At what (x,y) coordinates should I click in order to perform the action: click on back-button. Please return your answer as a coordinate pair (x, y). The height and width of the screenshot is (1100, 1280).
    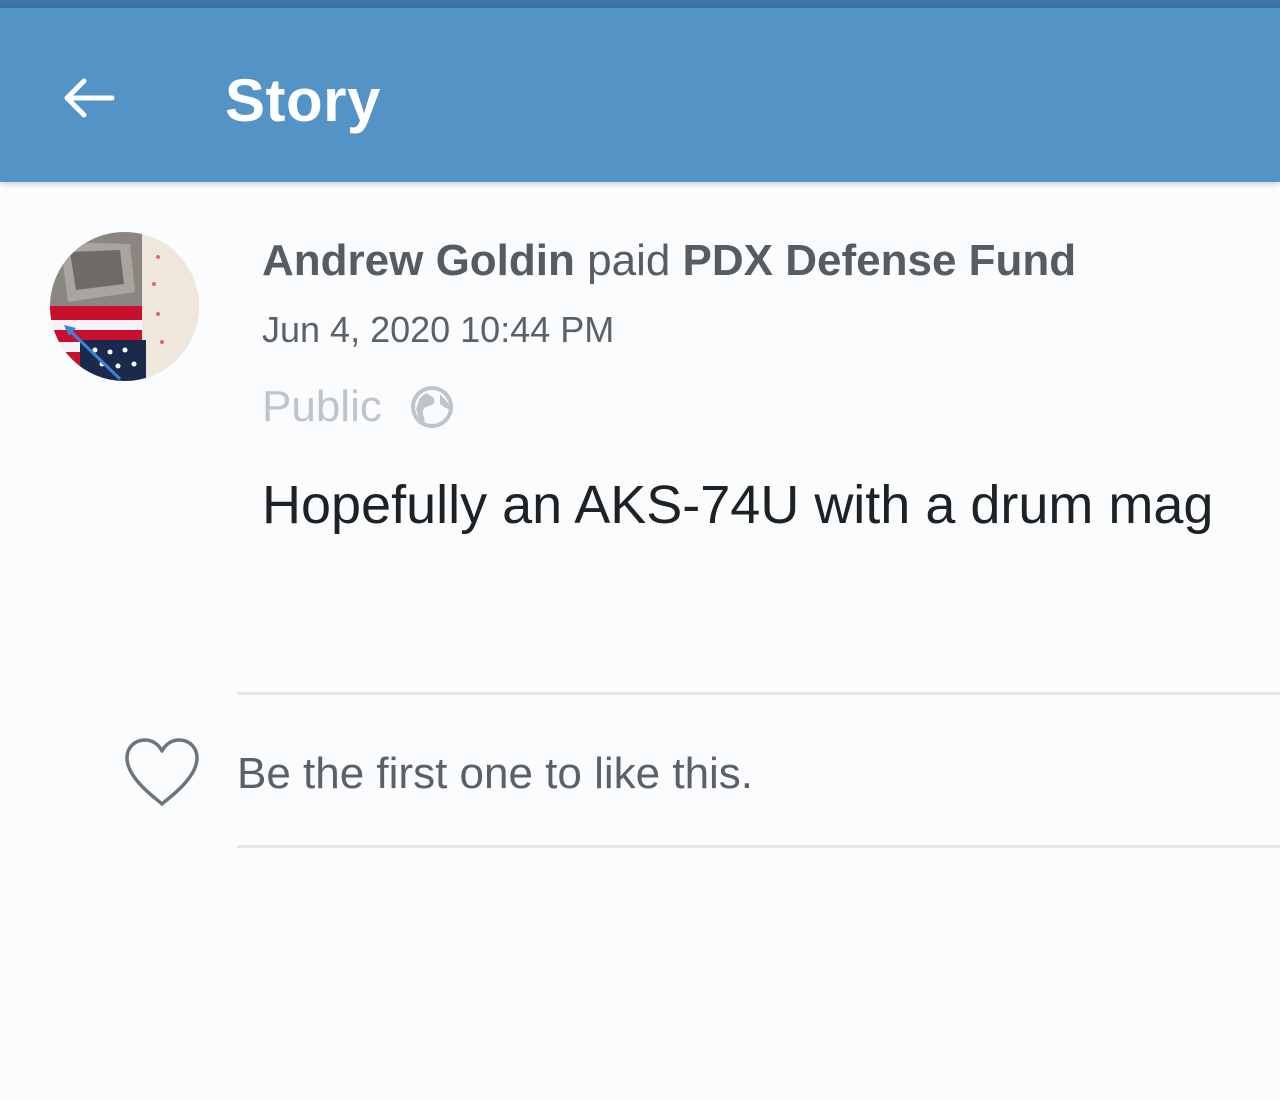
    Looking at the image, I should click on (88, 98).